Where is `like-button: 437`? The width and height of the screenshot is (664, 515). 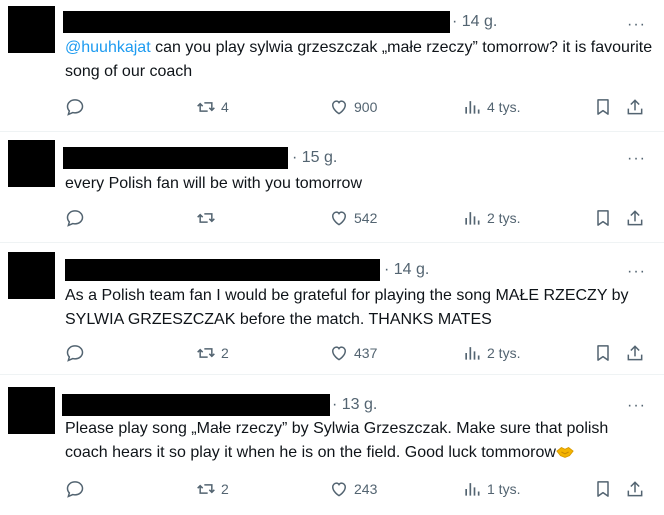
like-button: 437 is located at coordinates (353, 353).